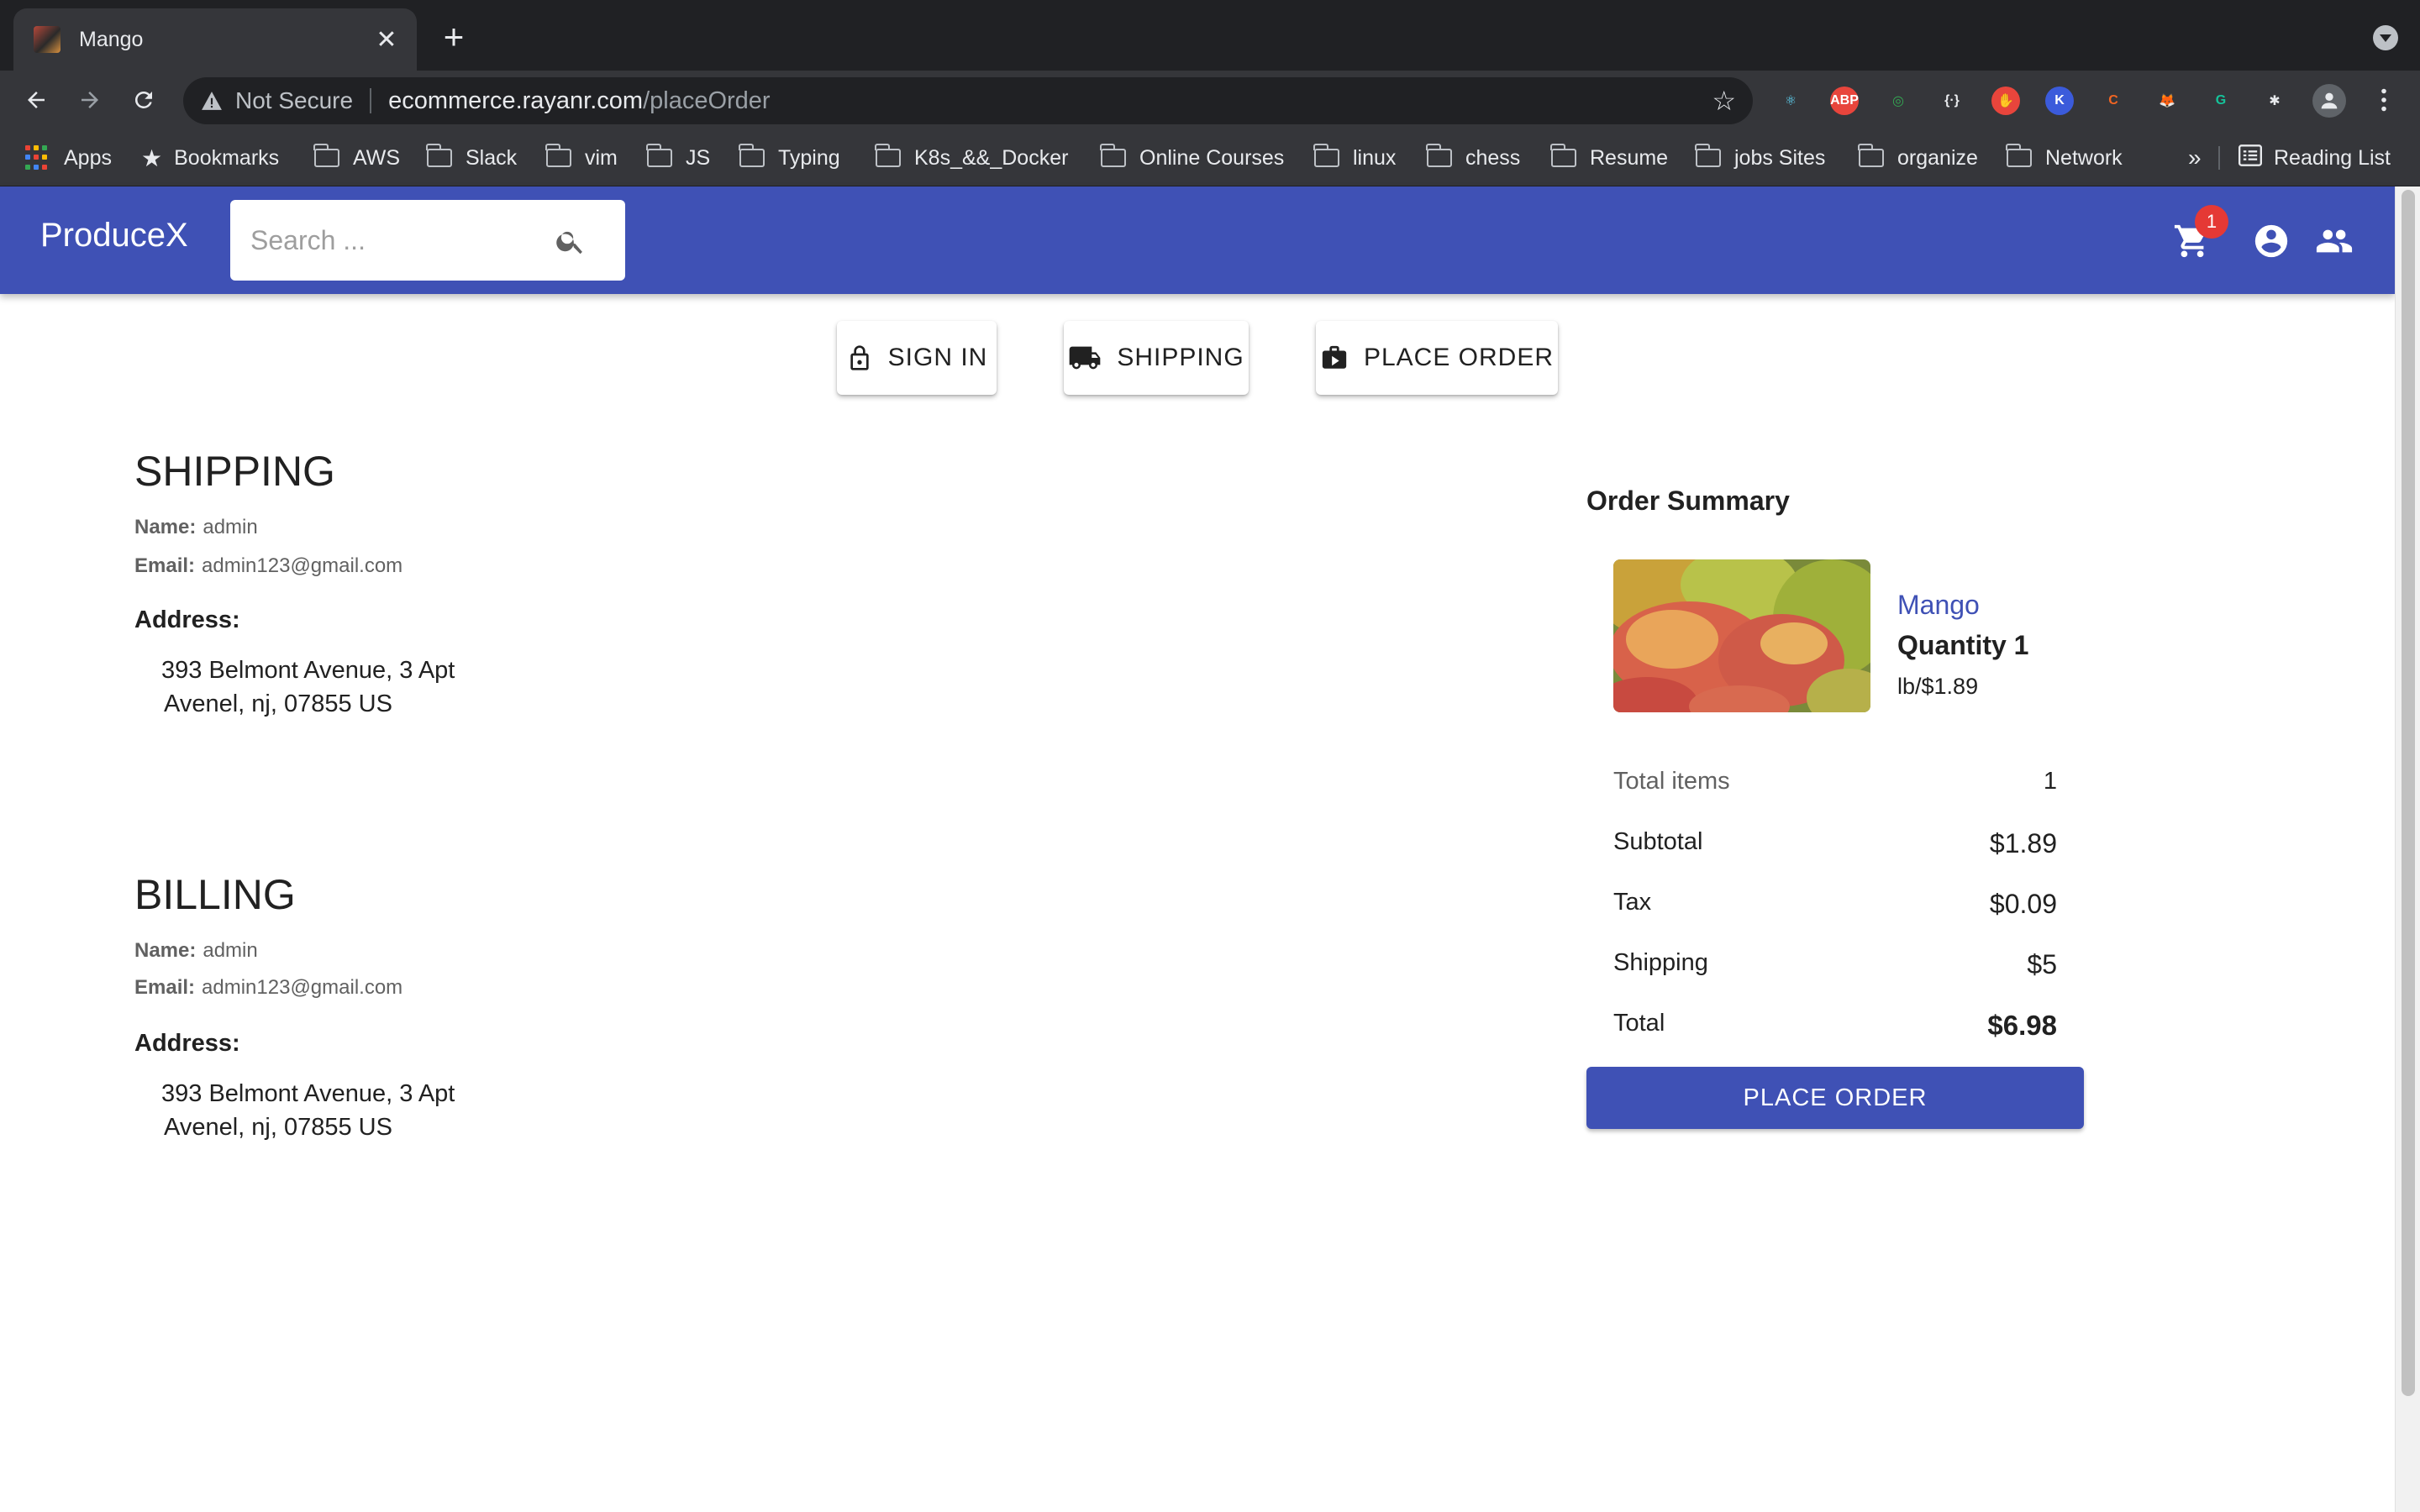 The height and width of the screenshot is (1512, 2420). Describe the element at coordinates (294, 100) in the screenshot. I see `security-label: Not Secure` at that location.